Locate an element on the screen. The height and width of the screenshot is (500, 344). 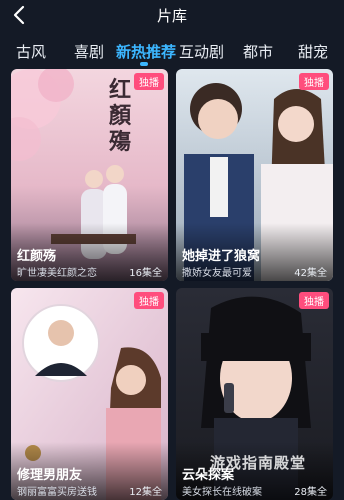
tab-tianchong: 甜宠 is located at coordinates (313, 51).